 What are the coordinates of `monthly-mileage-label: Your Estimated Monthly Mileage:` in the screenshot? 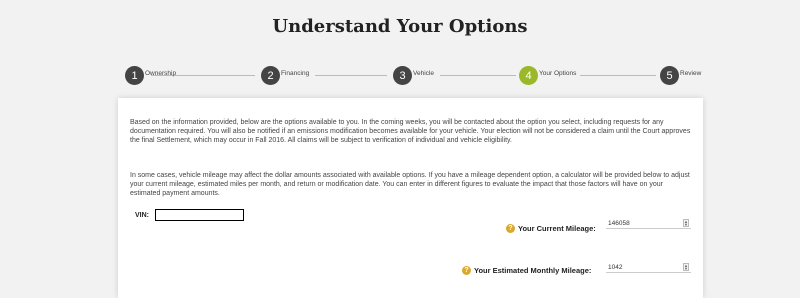 It's located at (533, 270).